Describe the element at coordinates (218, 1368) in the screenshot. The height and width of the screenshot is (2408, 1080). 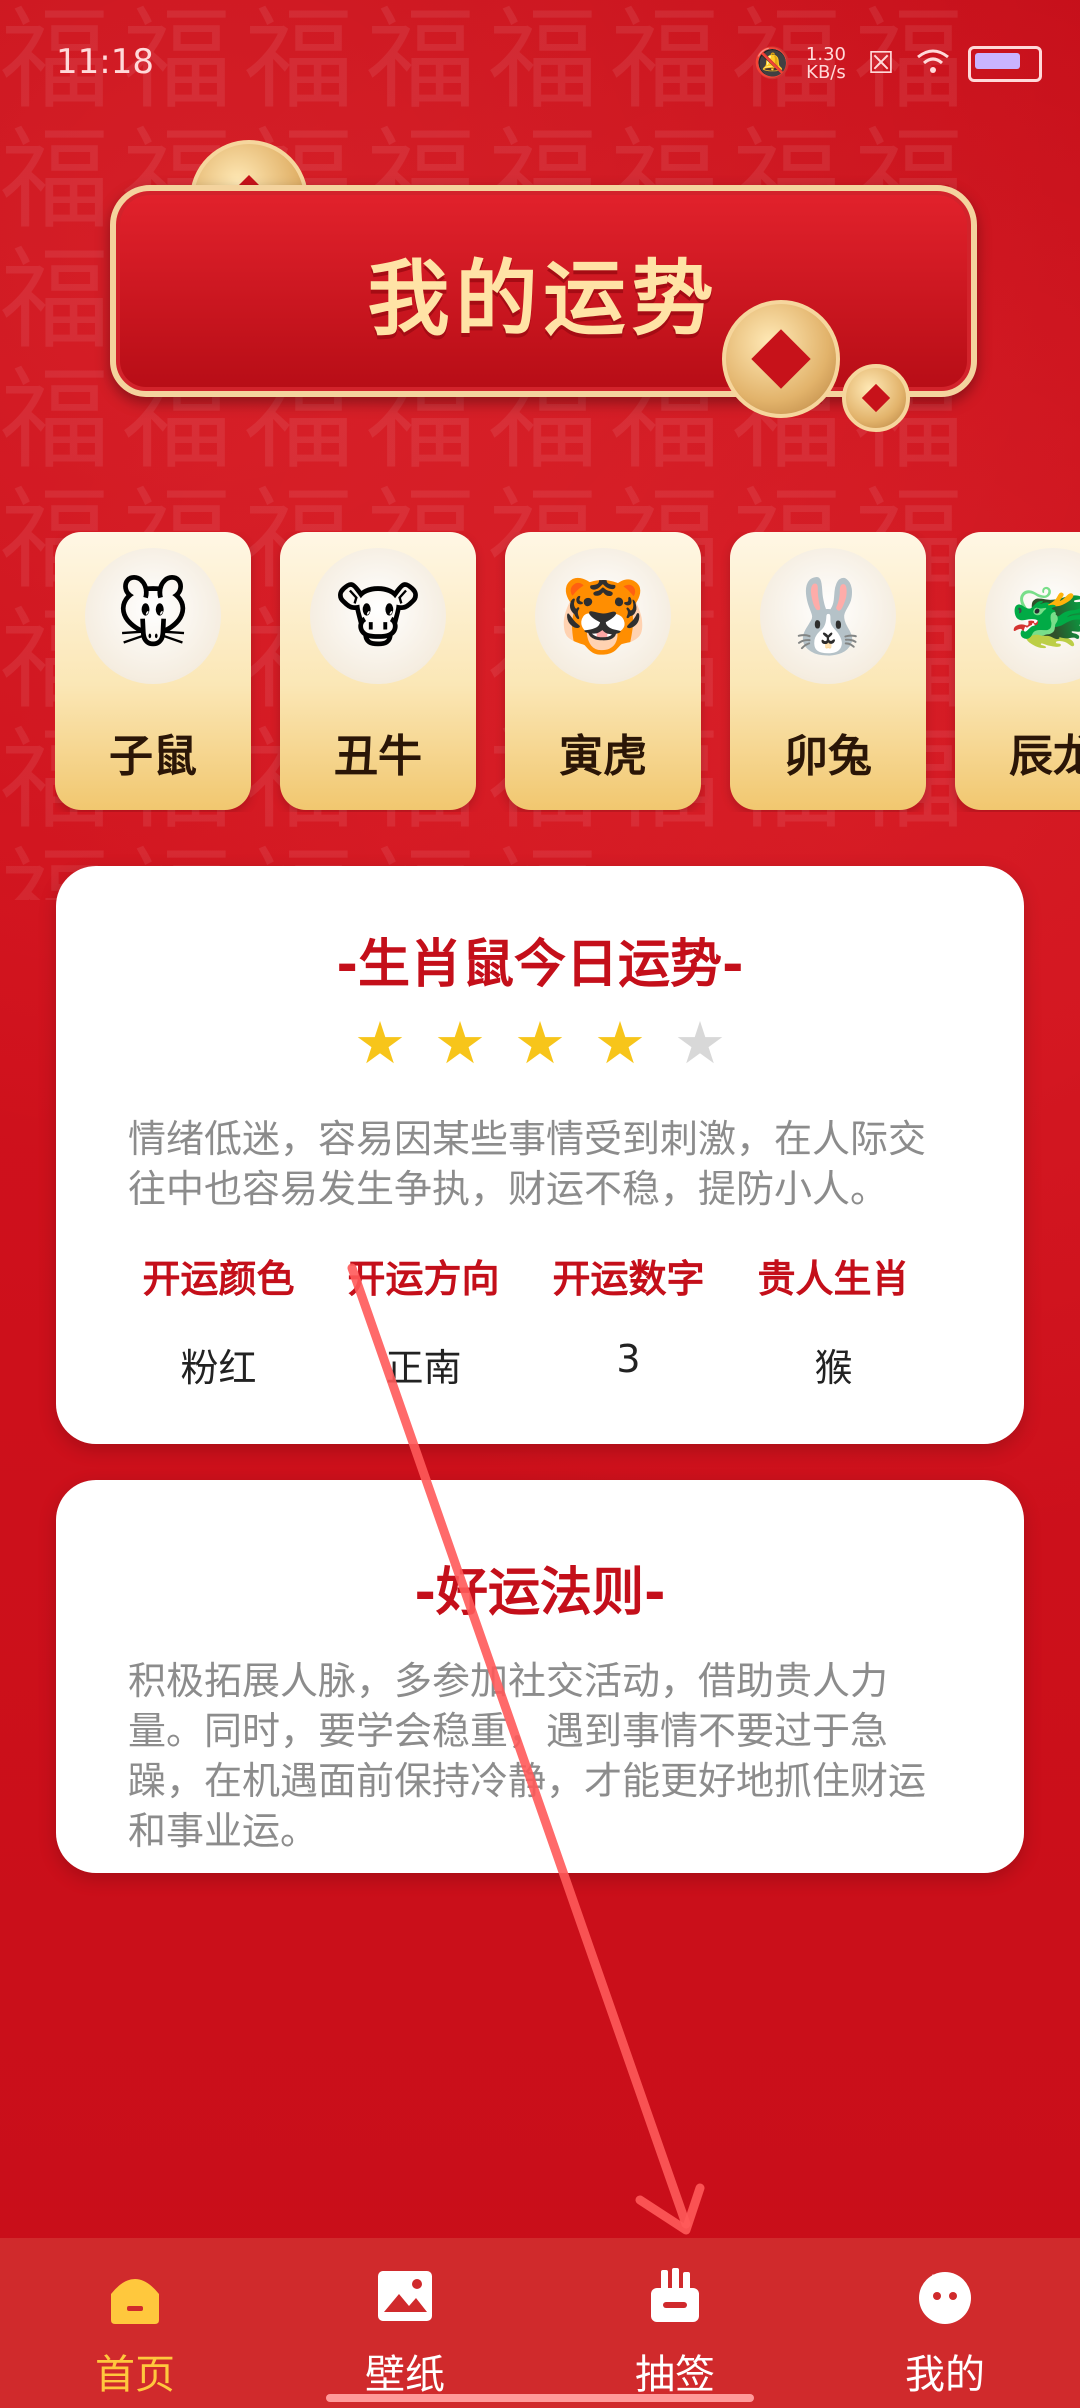
I see `lucky-value: 粉红` at that location.